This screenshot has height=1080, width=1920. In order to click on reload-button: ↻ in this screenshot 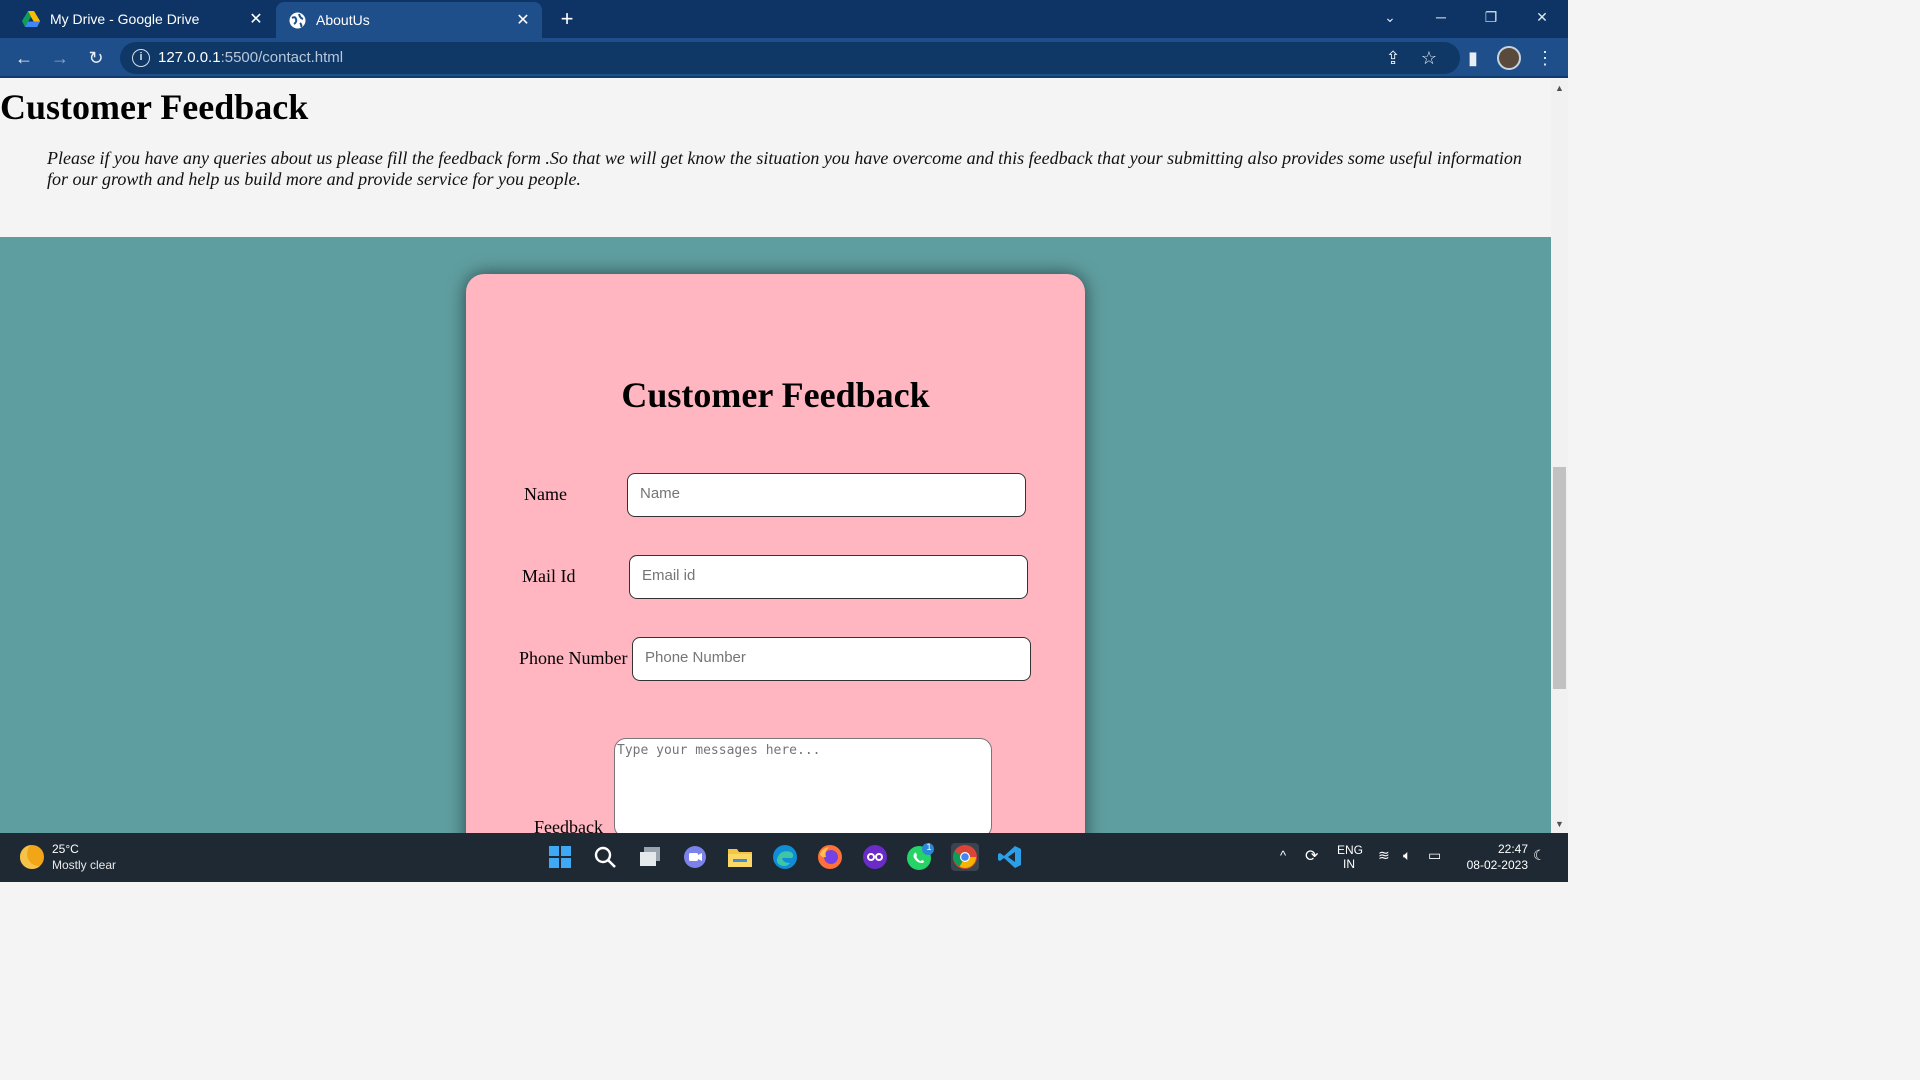, I will do `click(96, 58)`.